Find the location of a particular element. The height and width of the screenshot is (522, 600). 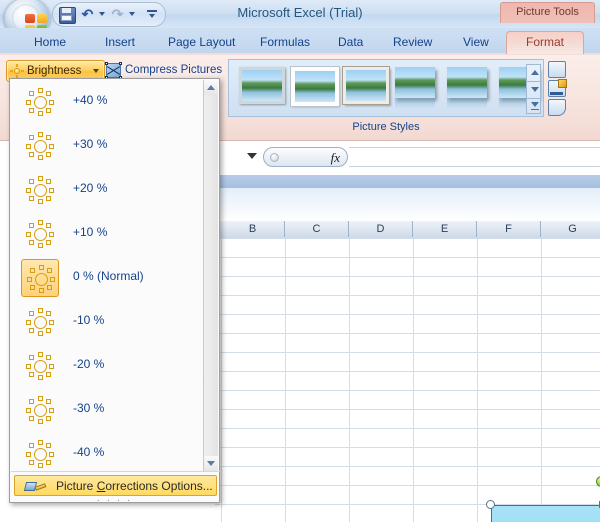

gallery-scroll-down-button is located at coordinates (533, 90).